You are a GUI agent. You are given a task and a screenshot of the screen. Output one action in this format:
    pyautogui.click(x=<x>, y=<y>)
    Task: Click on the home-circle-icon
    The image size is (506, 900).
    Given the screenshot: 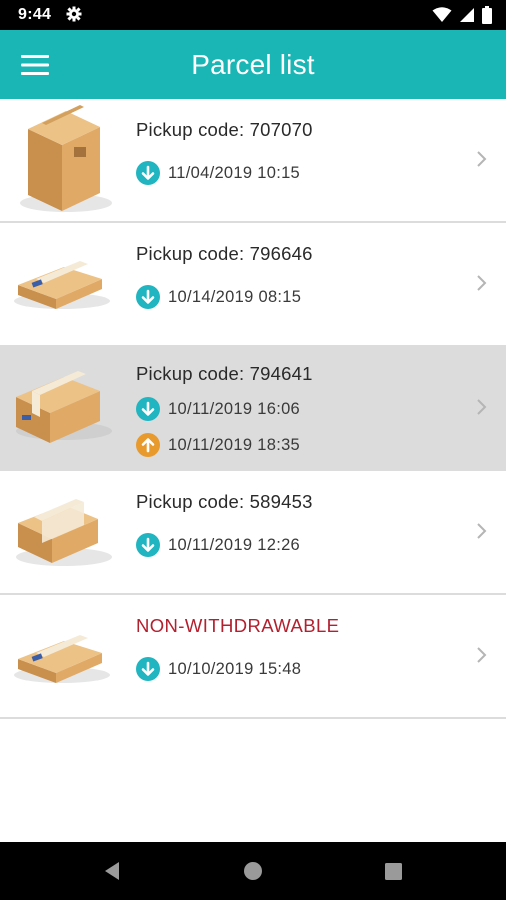 What is the action you would take?
    pyautogui.click(x=253, y=871)
    